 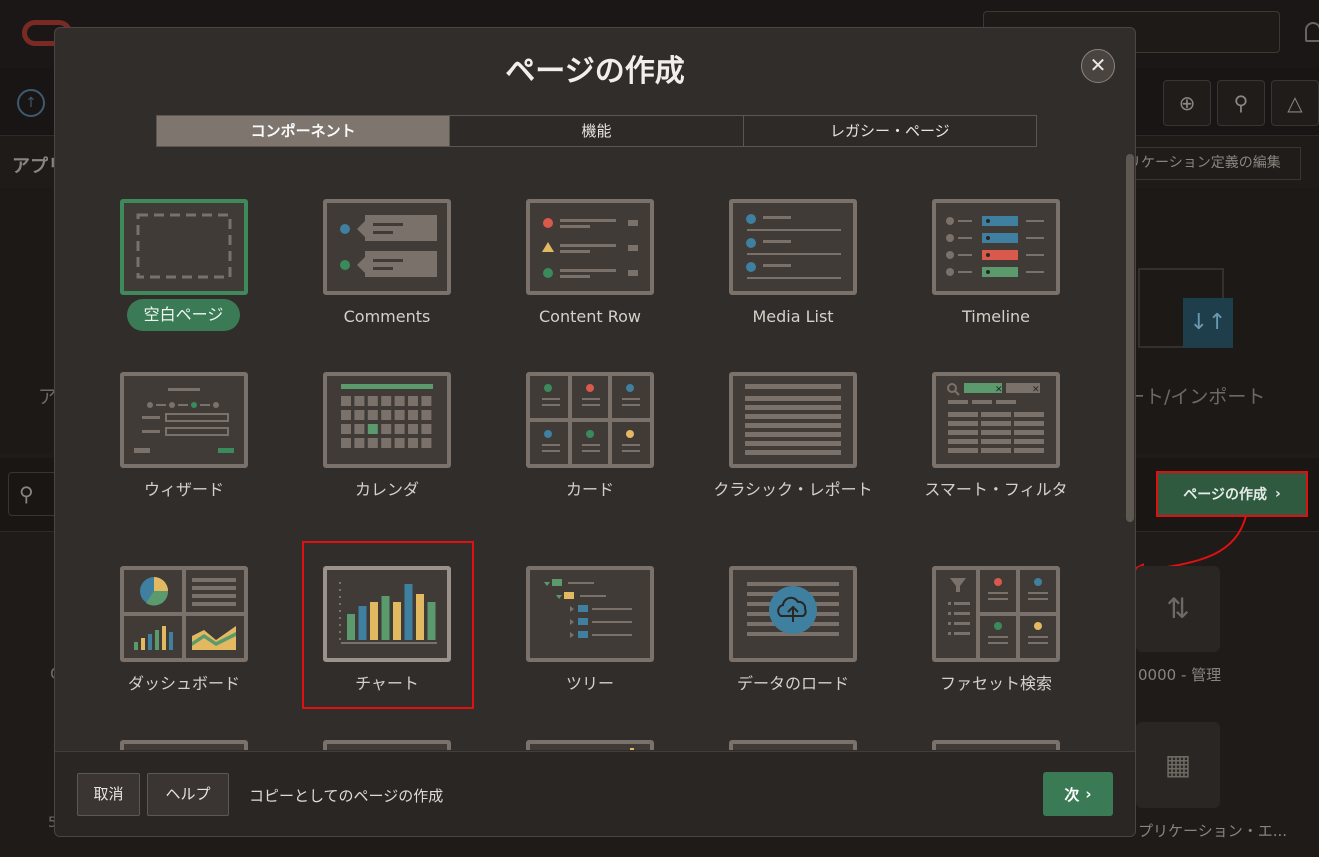 I want to click on card-faceted-search: ファセット検索, so click(x=996, y=638).